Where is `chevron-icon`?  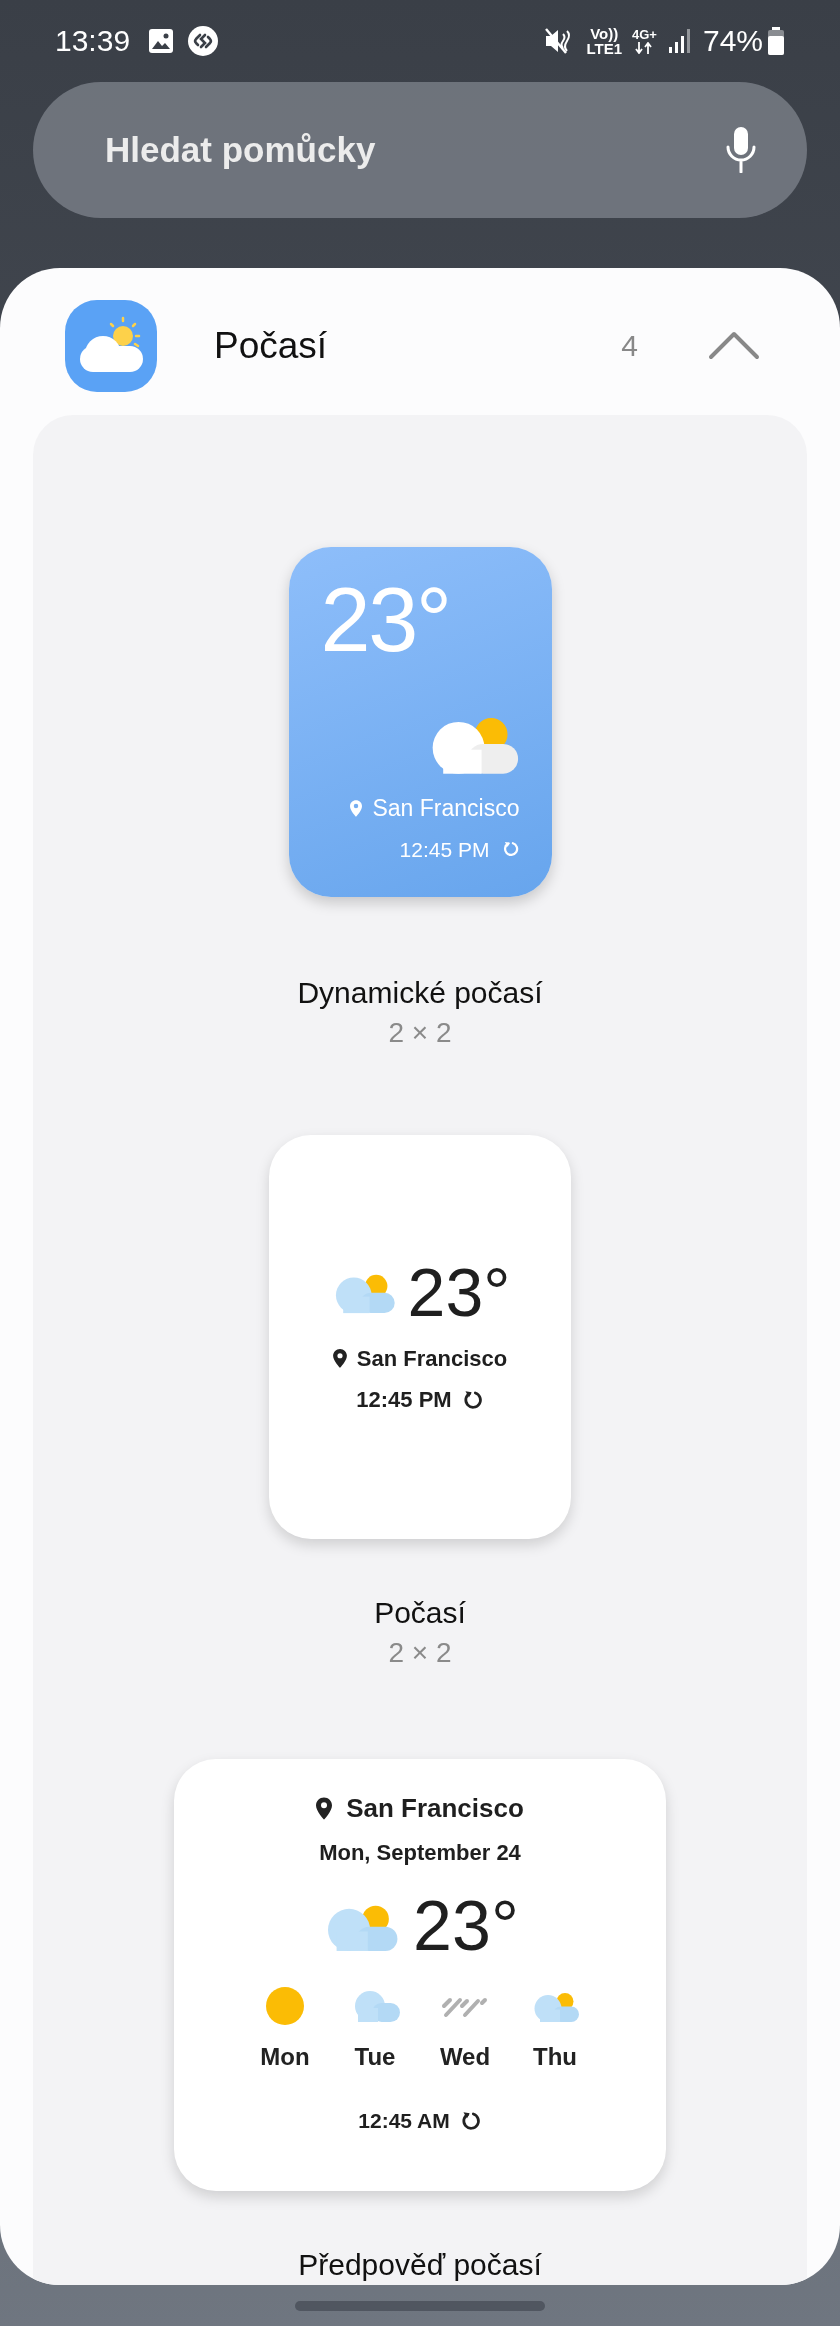
chevron-icon is located at coordinates (734, 345).